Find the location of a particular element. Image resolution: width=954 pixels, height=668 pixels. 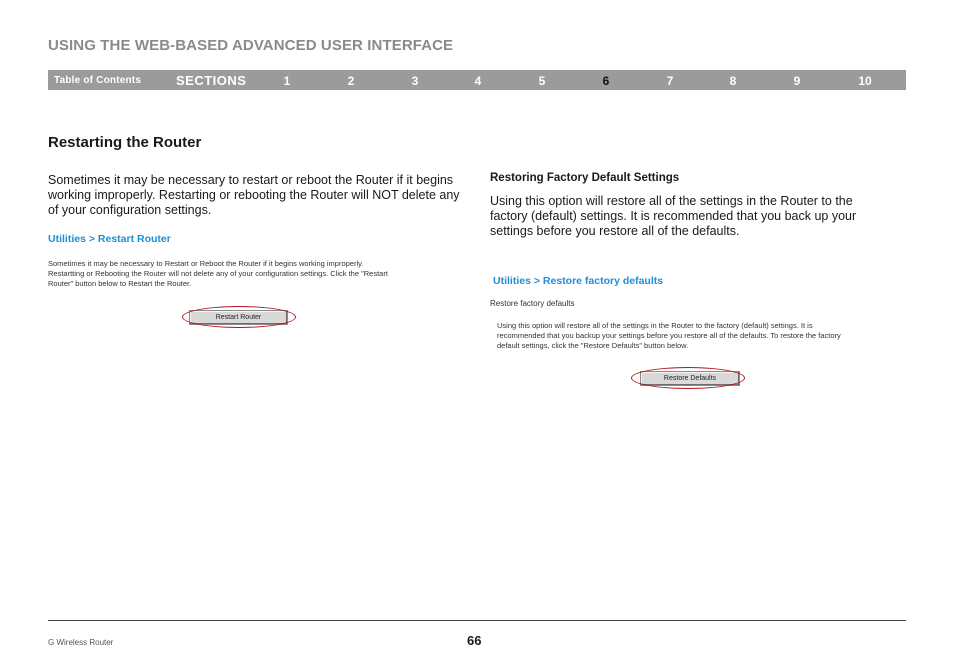

nav-section-10: 10 is located at coordinates (865, 81).